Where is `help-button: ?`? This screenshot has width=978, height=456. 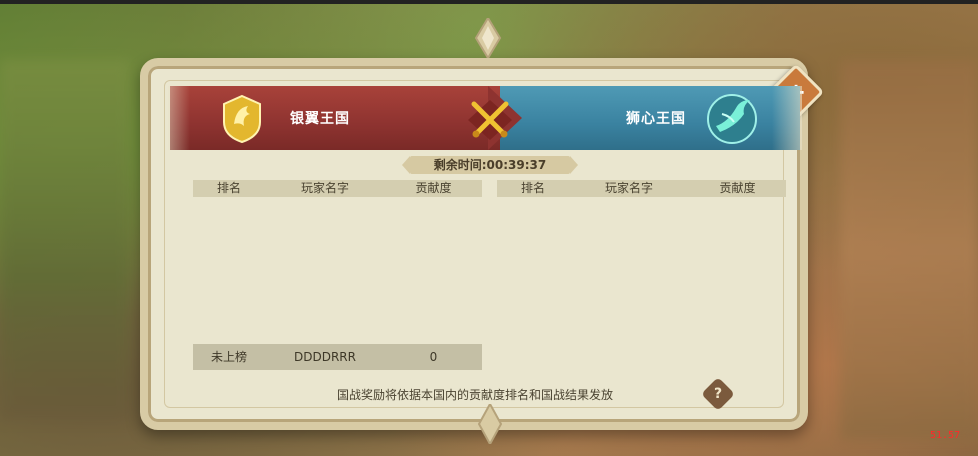 help-button: ? is located at coordinates (718, 394).